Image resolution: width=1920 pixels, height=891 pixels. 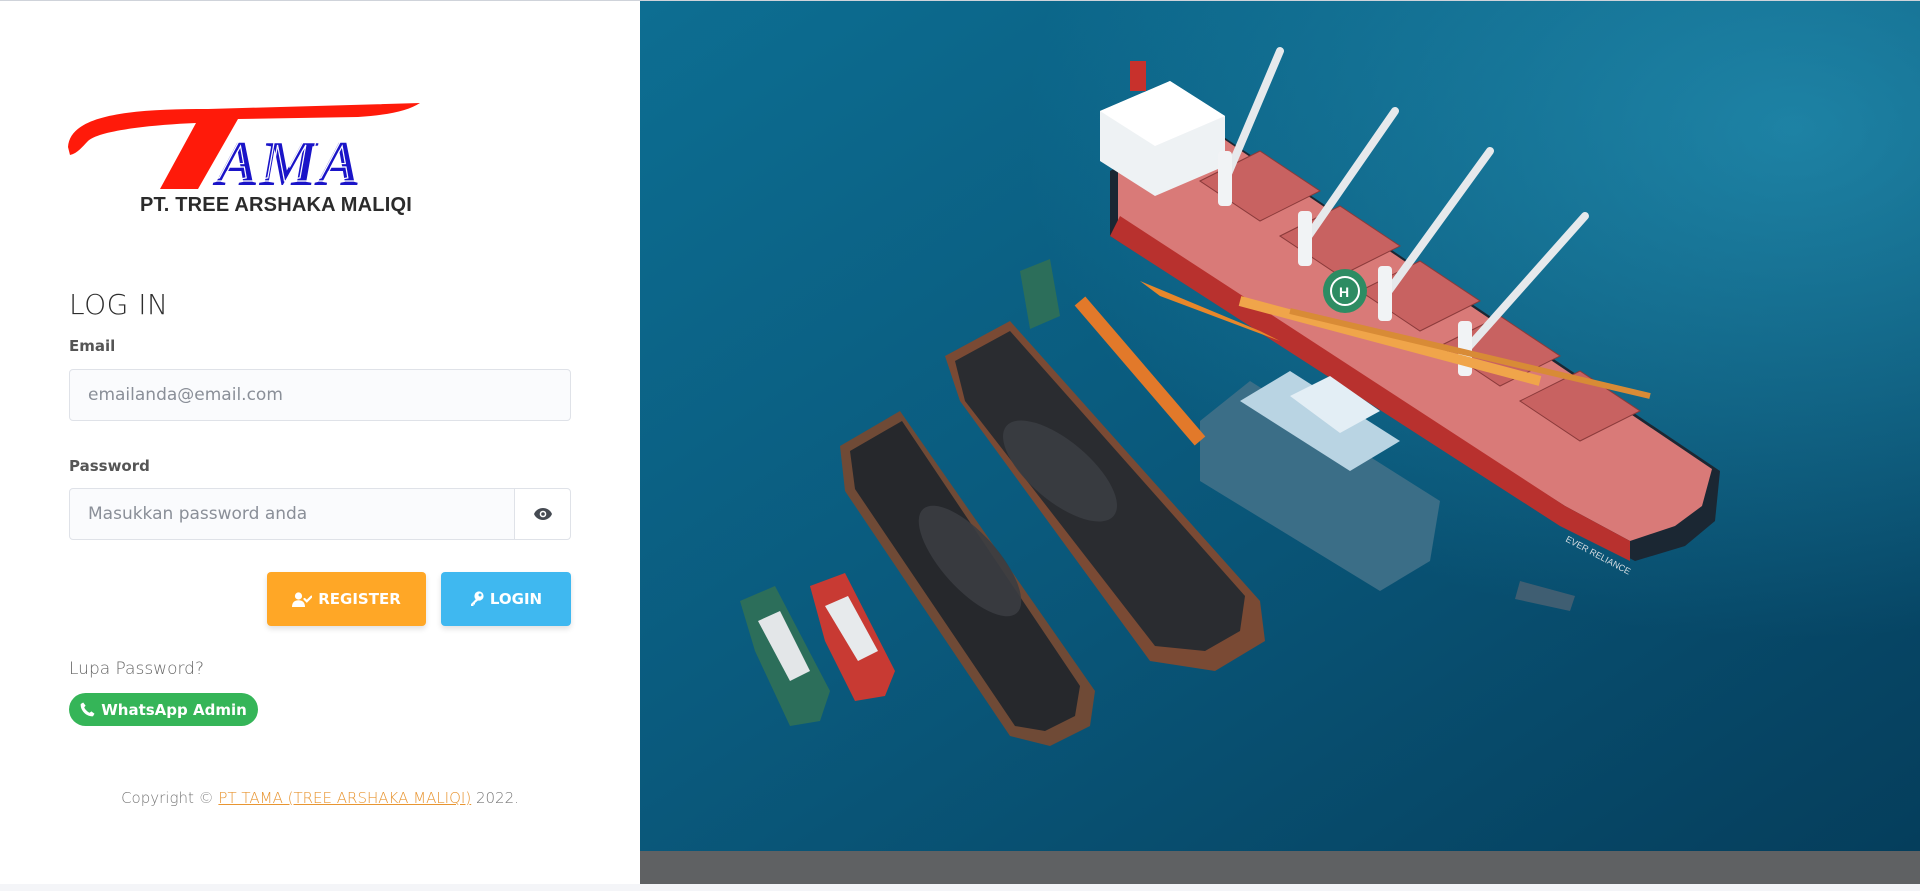 What do you see at coordinates (87, 709) in the screenshot?
I see `phone-icon` at bounding box center [87, 709].